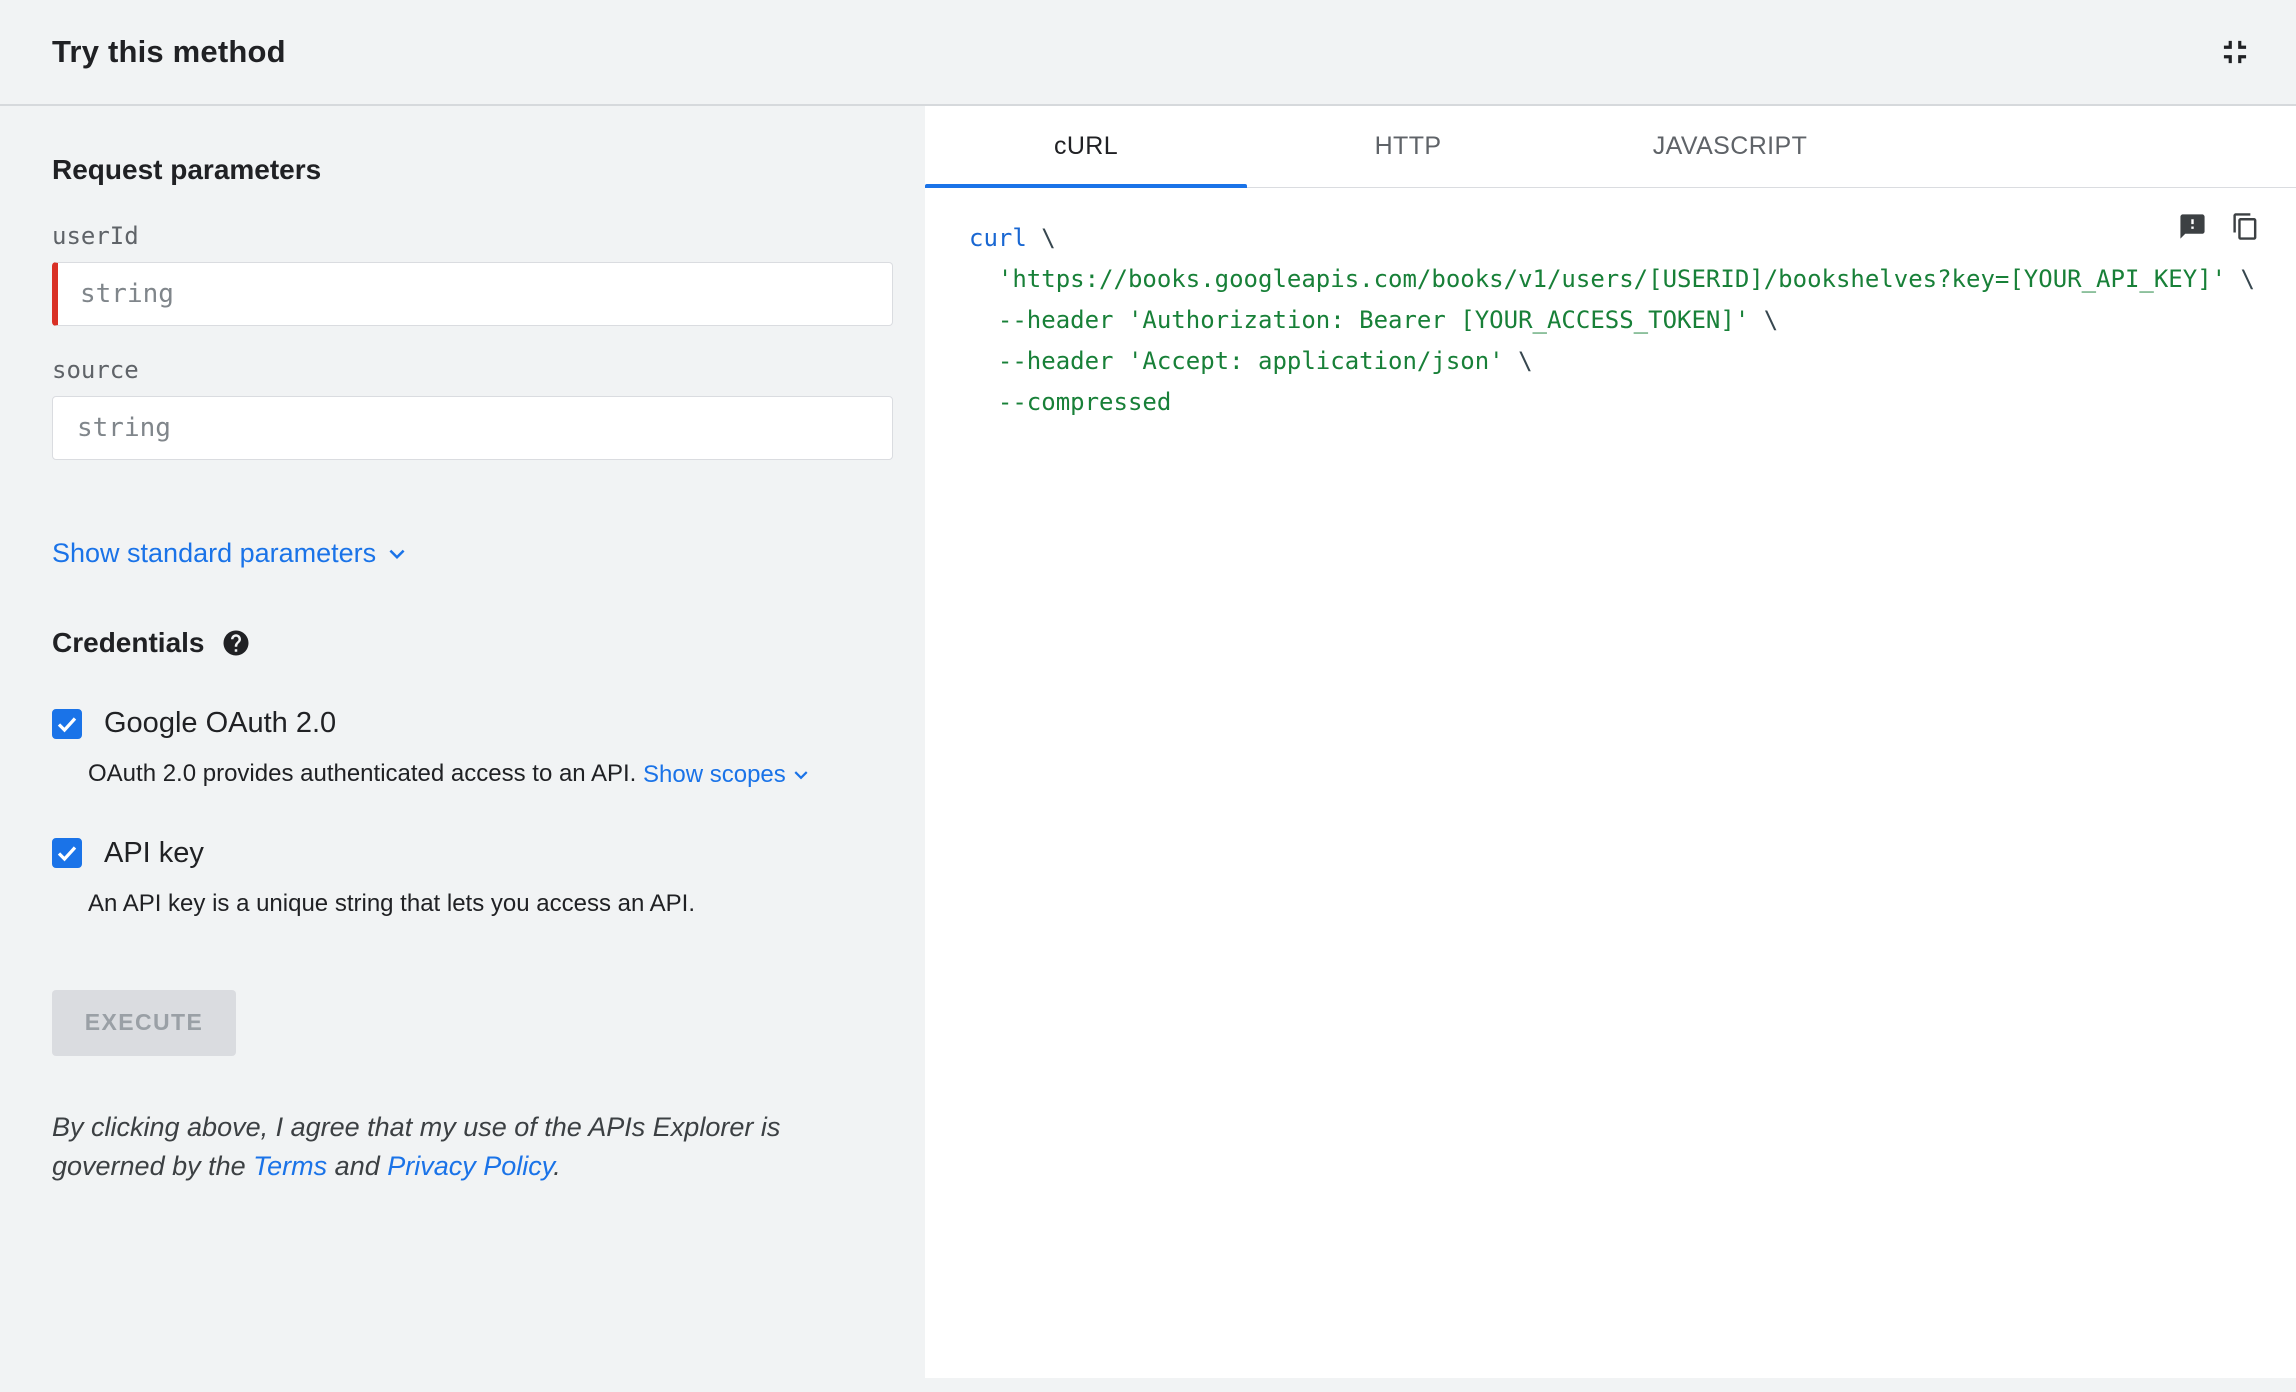 This screenshot has width=2296, height=1392. I want to click on userid-input, so click(472, 294).